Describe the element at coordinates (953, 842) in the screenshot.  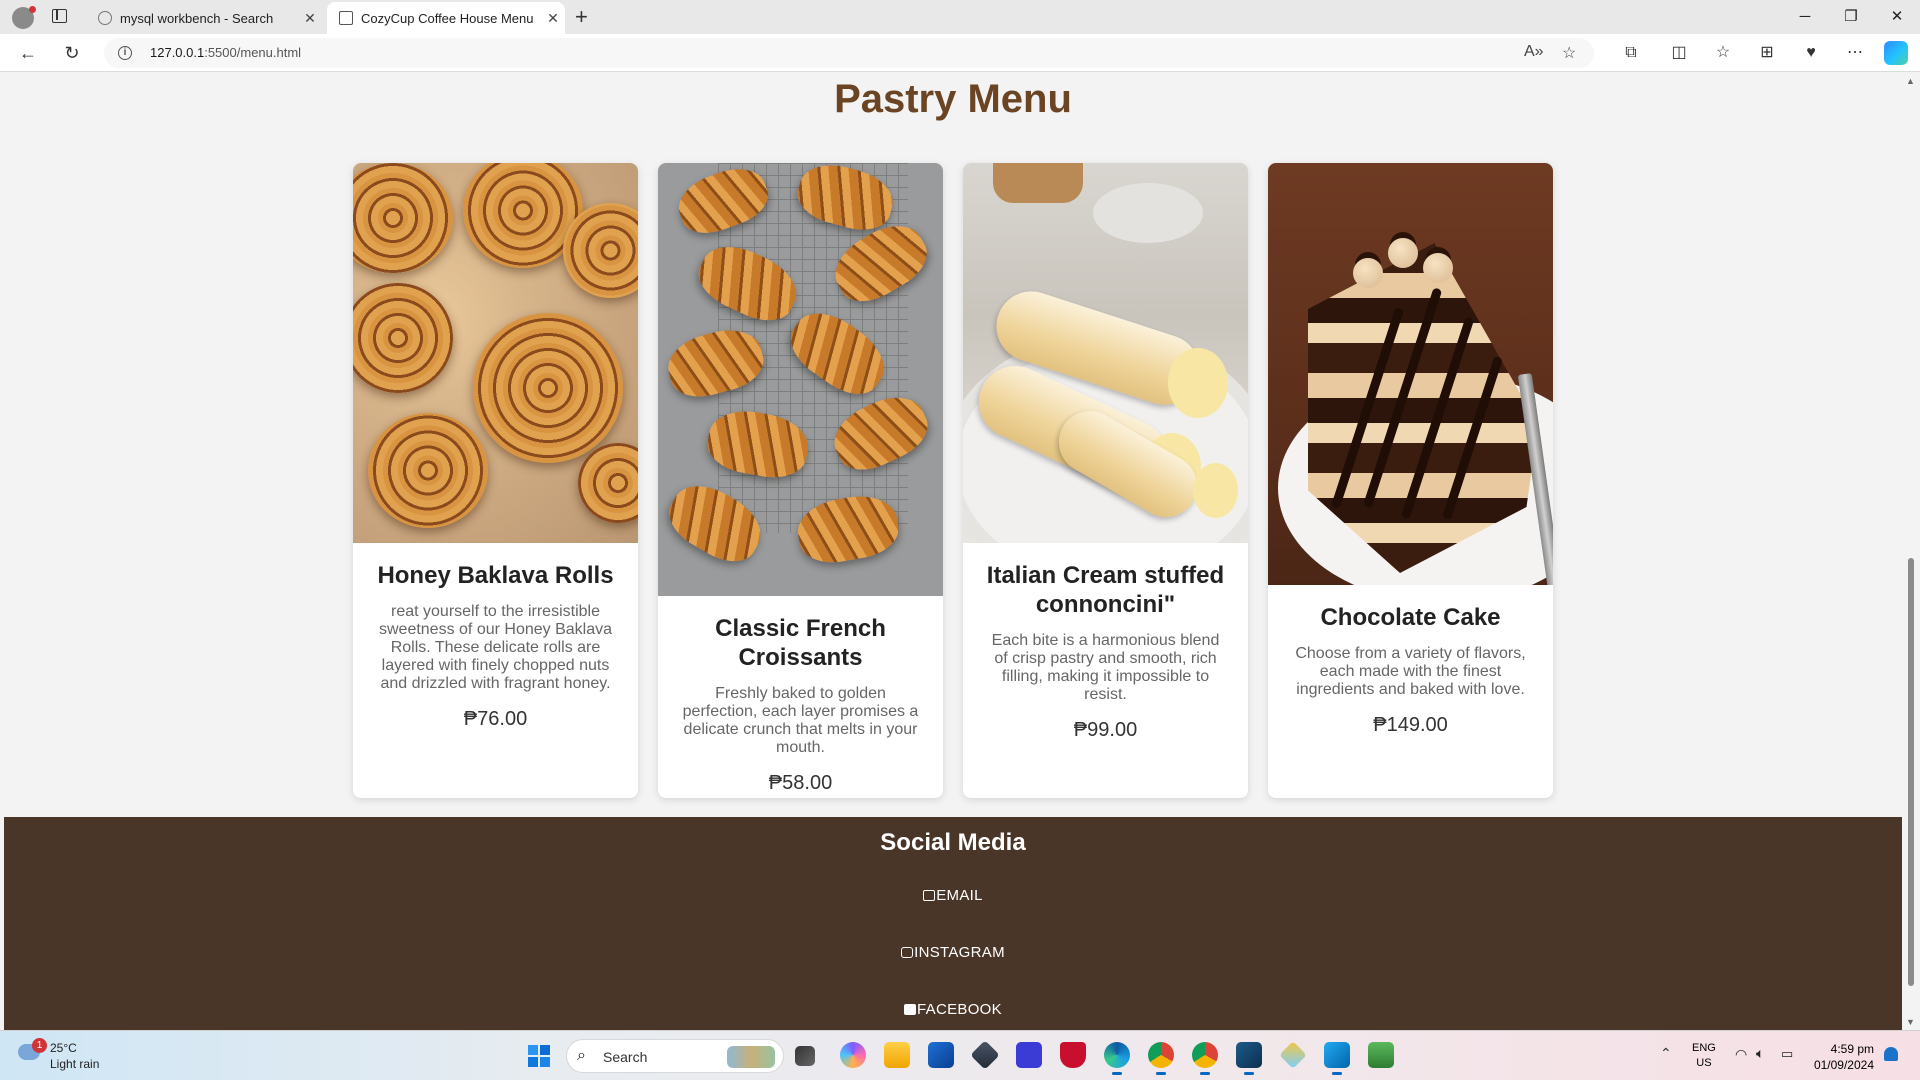
I see `footer-heading: Social Media` at that location.